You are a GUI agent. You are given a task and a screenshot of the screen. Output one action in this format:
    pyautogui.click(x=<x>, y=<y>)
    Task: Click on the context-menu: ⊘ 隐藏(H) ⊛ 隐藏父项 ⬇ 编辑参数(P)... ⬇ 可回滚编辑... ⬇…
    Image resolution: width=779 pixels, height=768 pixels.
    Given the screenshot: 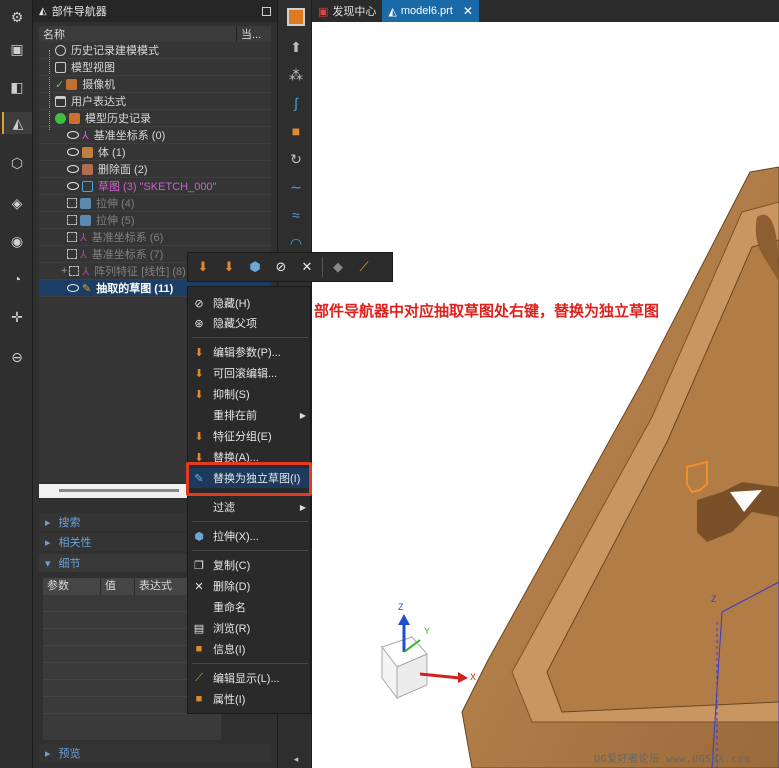 What is the action you would take?
    pyautogui.click(x=249, y=500)
    